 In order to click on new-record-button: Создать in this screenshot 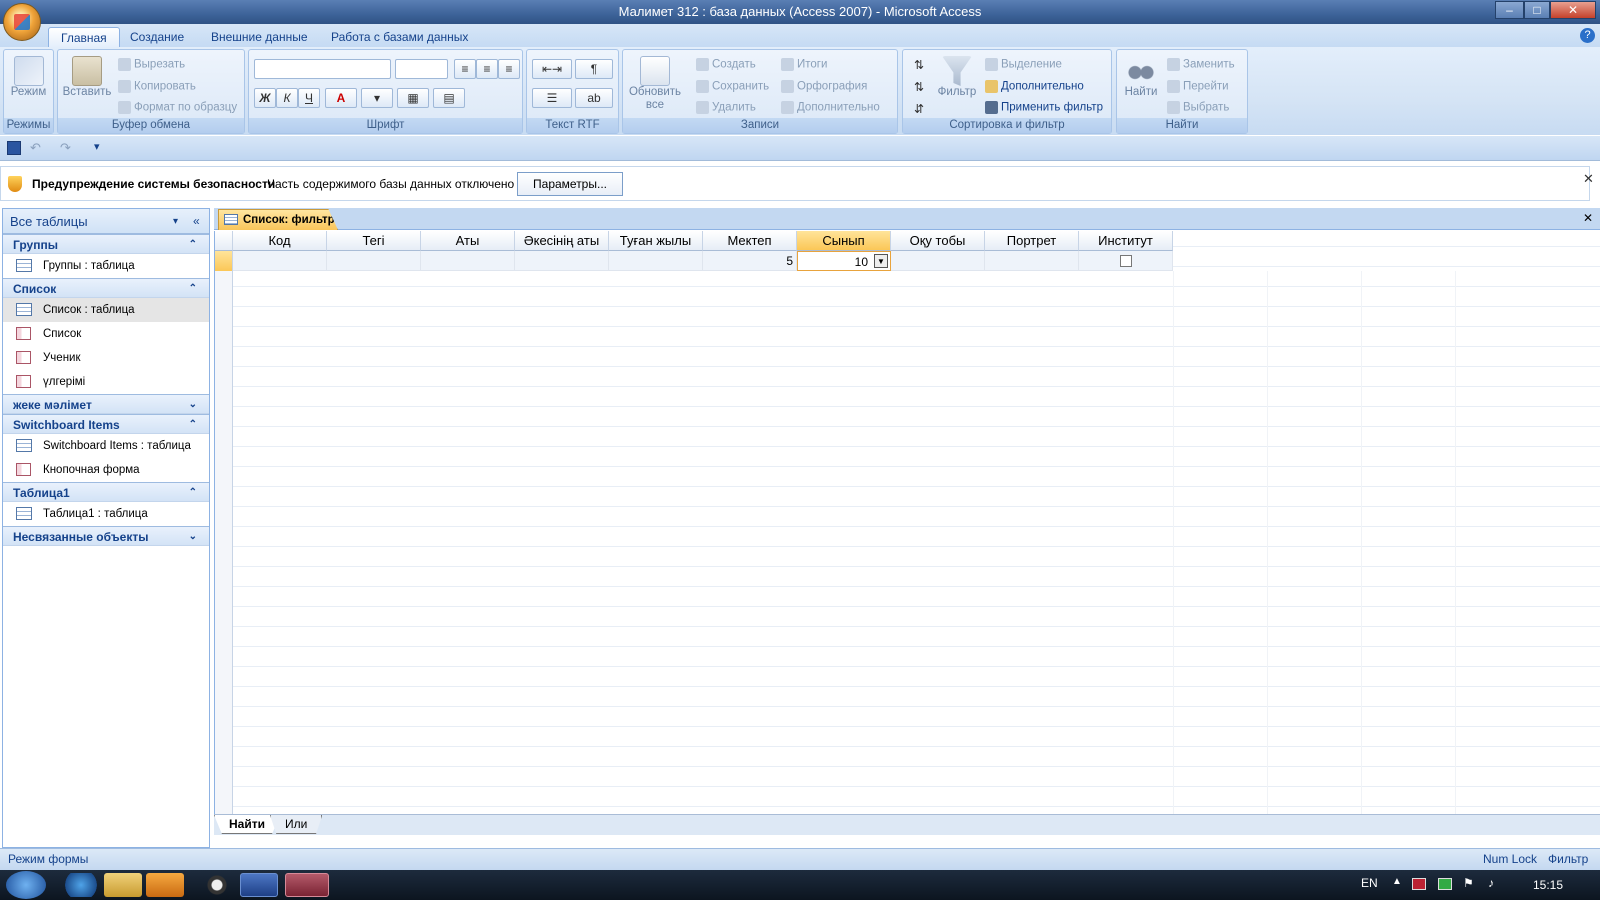, I will do `click(726, 64)`.